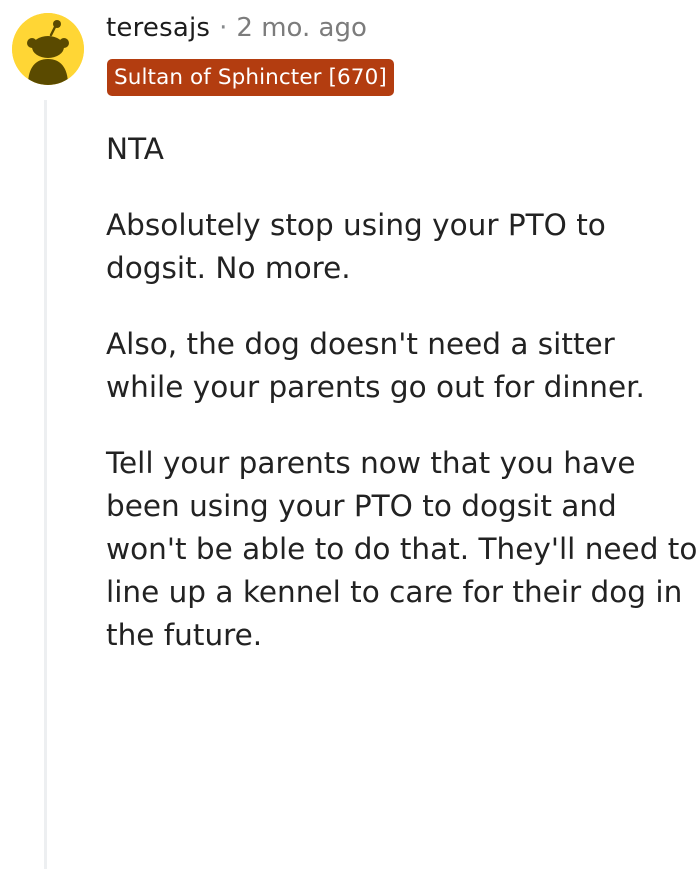 The height and width of the screenshot is (869, 700). Describe the element at coordinates (250, 77) in the screenshot. I see `user-flair-badge: Sultan of Sphincter [670]` at that location.